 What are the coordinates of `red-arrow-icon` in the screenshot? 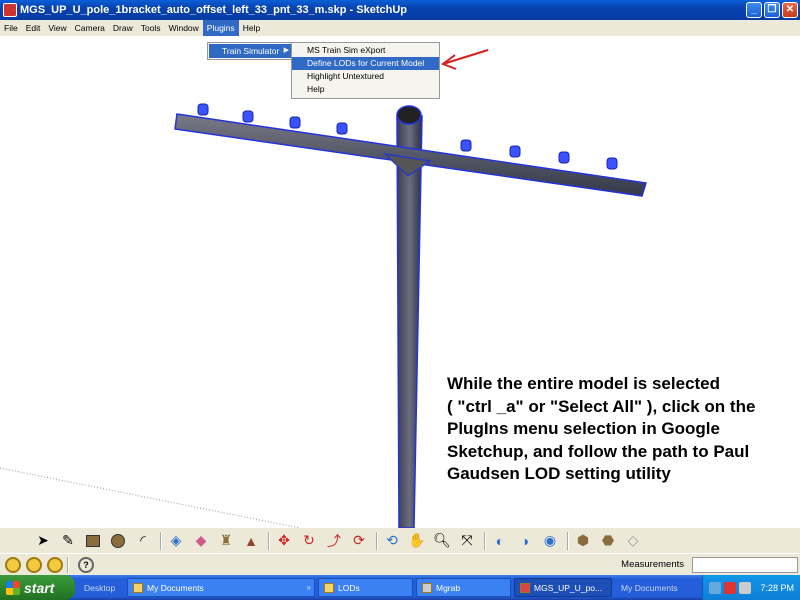 It's located at (464, 59).